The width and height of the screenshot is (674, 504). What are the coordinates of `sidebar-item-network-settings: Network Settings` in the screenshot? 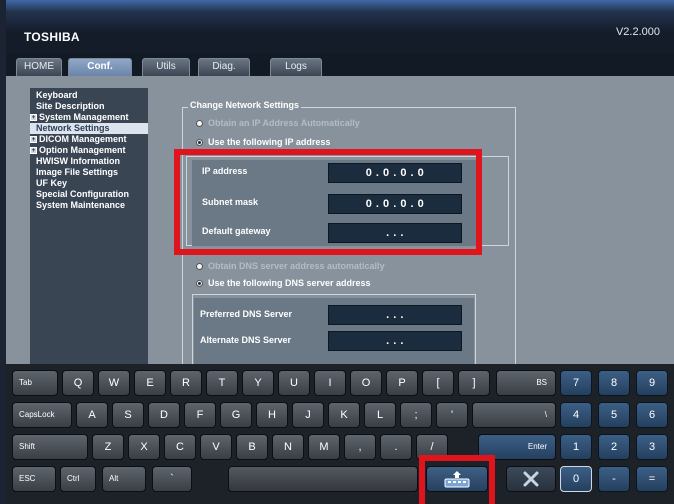 It's located at (89, 128).